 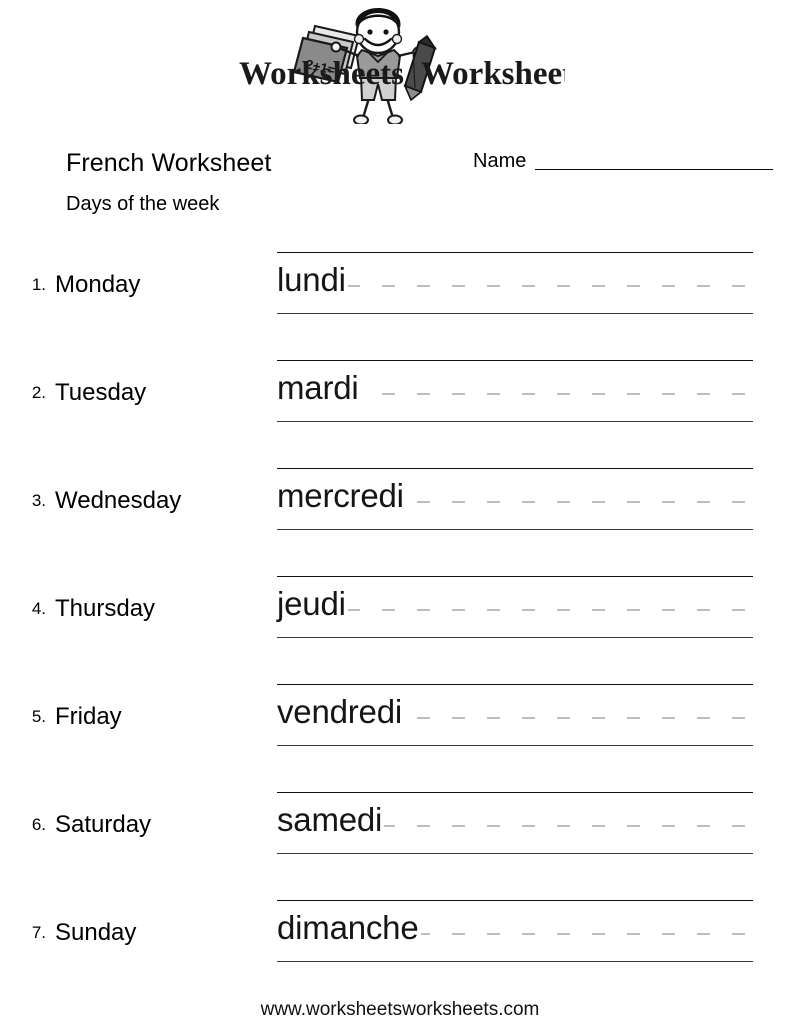 I want to click on day-row-4: 4. Thursday jeudi, so click(x=400, y=624).